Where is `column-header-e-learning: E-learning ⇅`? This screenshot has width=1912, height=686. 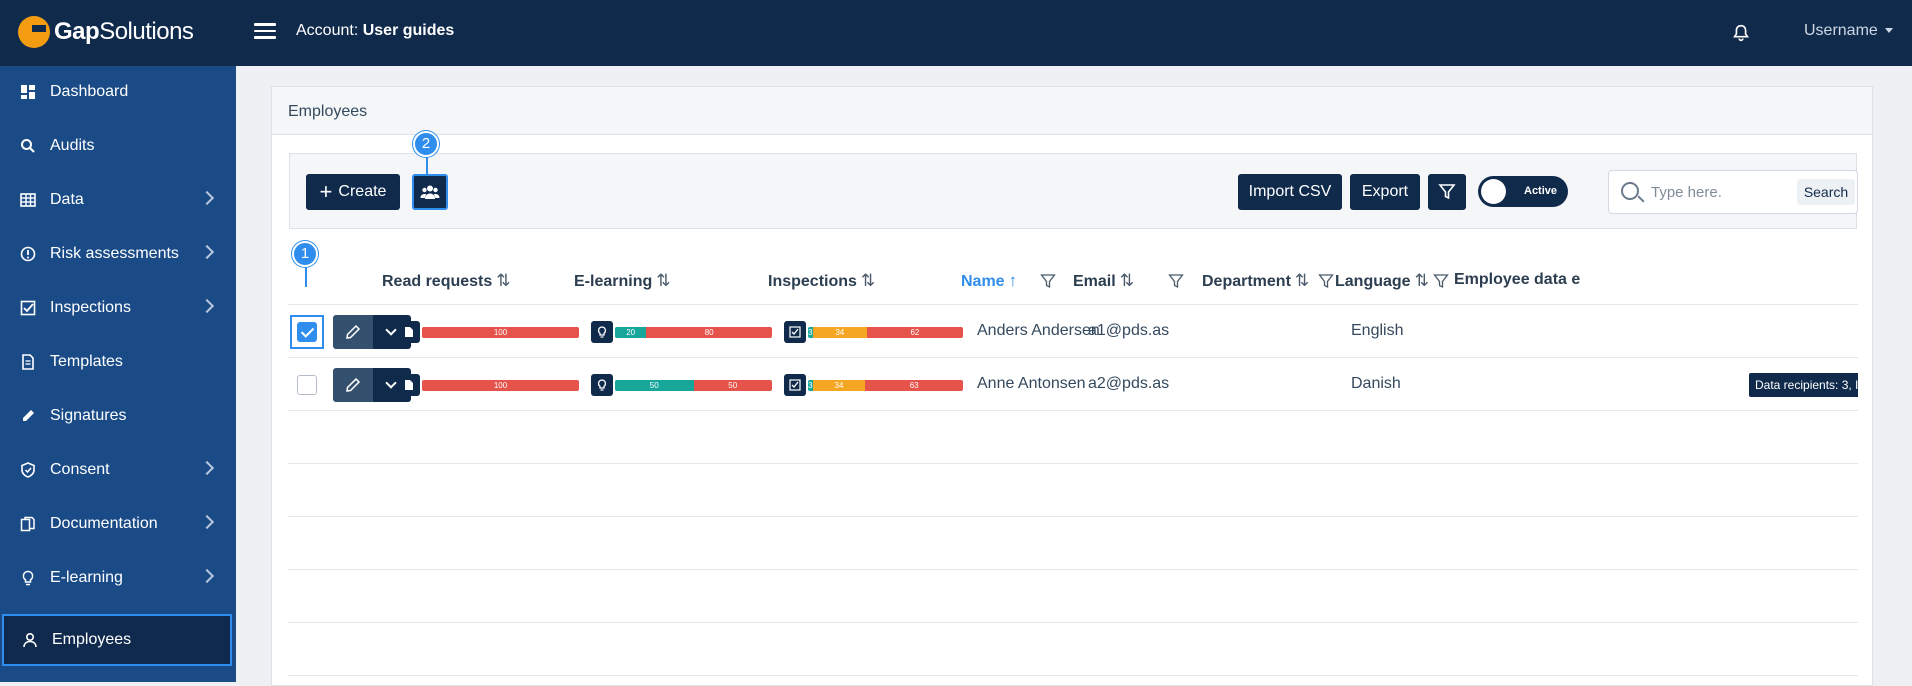 column-header-e-learning: E-learning ⇅ is located at coordinates (622, 281).